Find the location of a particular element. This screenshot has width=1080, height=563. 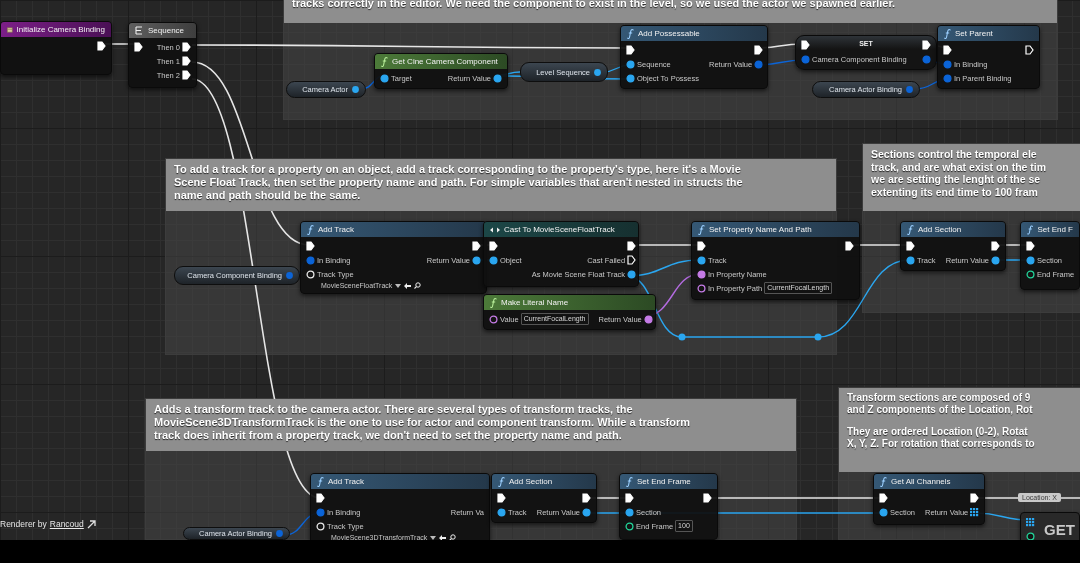

node-title: Initialize Camera Binding is located at coordinates (60, 29).